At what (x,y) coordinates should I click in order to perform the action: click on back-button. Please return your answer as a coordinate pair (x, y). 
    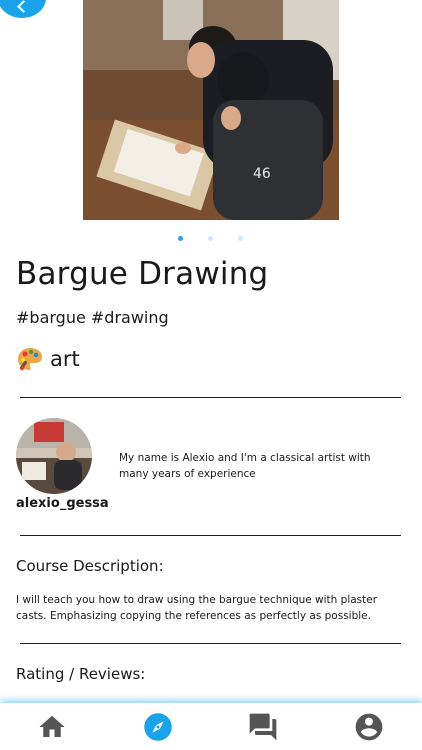
    Looking at the image, I should click on (23, 9).